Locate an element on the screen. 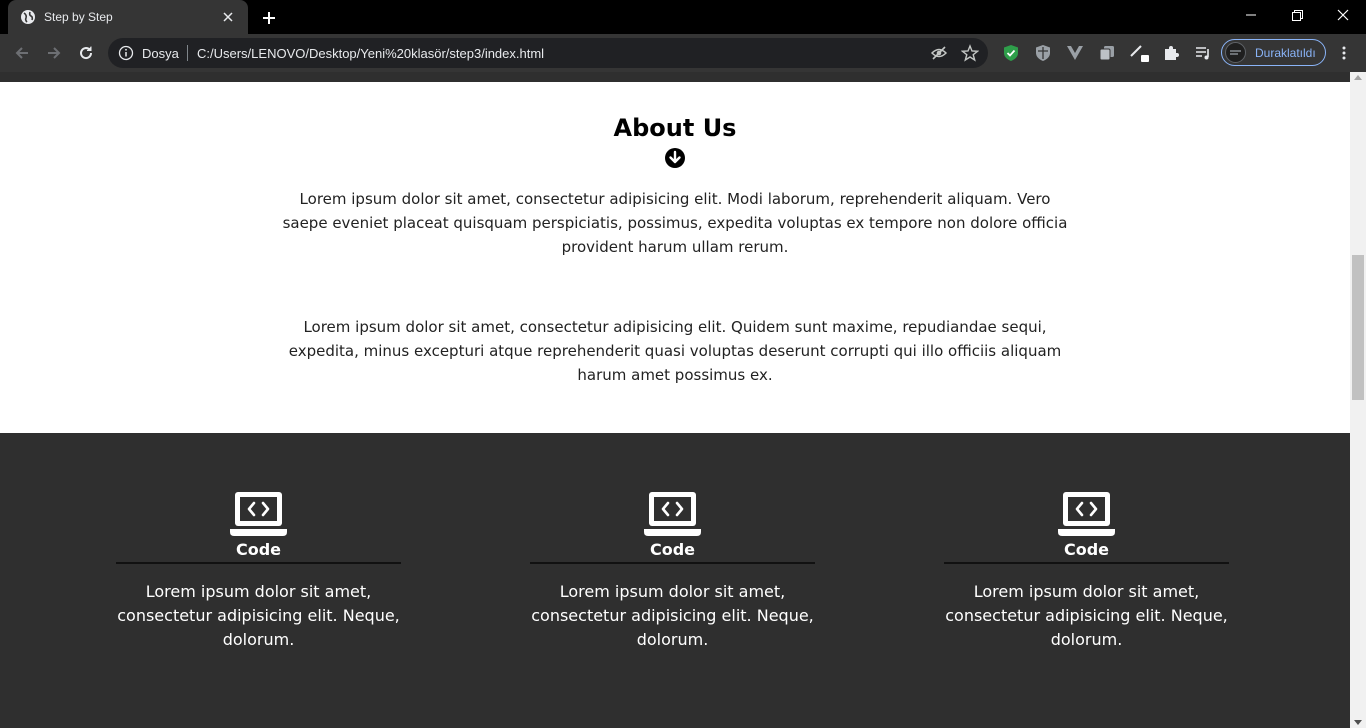 The image size is (1366, 728). extensions-puzzle-icon is located at coordinates (1171, 53).